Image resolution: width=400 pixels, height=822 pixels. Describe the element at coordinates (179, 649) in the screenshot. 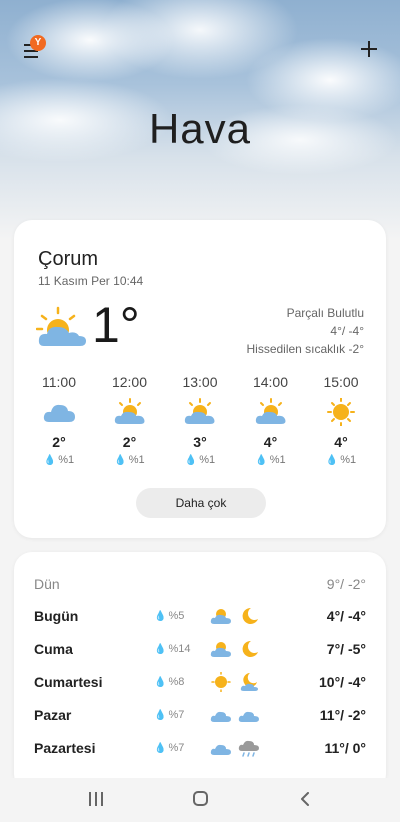

I see `rain-chance: %14` at that location.